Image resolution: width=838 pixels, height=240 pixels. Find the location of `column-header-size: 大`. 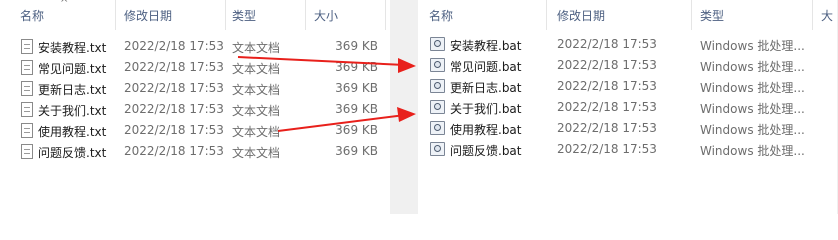

column-header-size: 大 is located at coordinates (827, 15).